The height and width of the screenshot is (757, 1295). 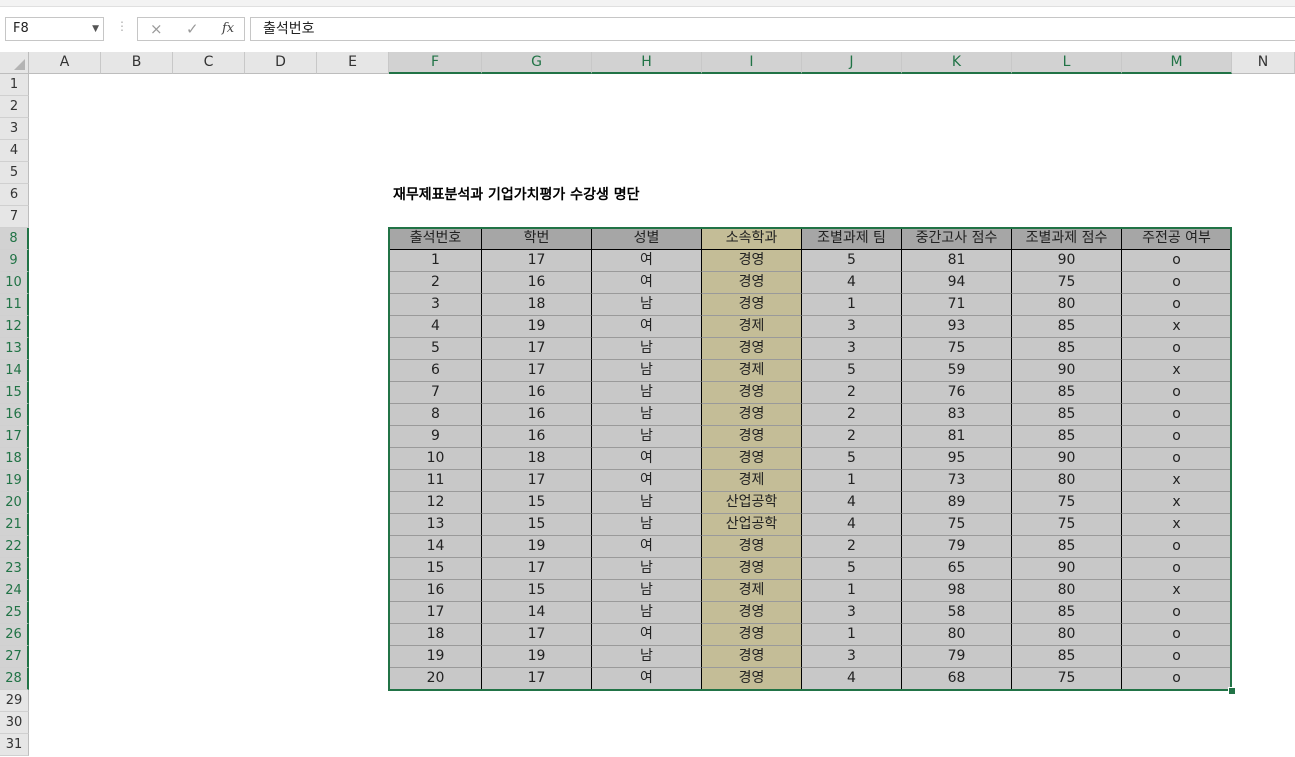 What do you see at coordinates (14, 283) in the screenshot?
I see `row-header-10: 10` at bounding box center [14, 283].